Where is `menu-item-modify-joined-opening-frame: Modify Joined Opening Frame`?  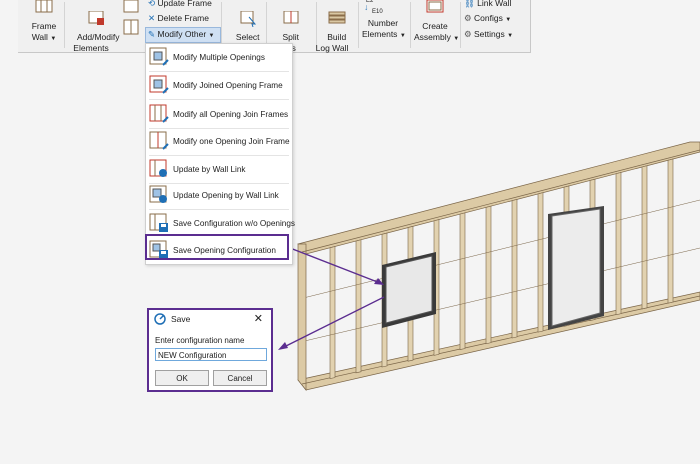
menu-item-modify-joined-opening-frame: Modify Joined Opening Frame is located at coordinates (219, 85).